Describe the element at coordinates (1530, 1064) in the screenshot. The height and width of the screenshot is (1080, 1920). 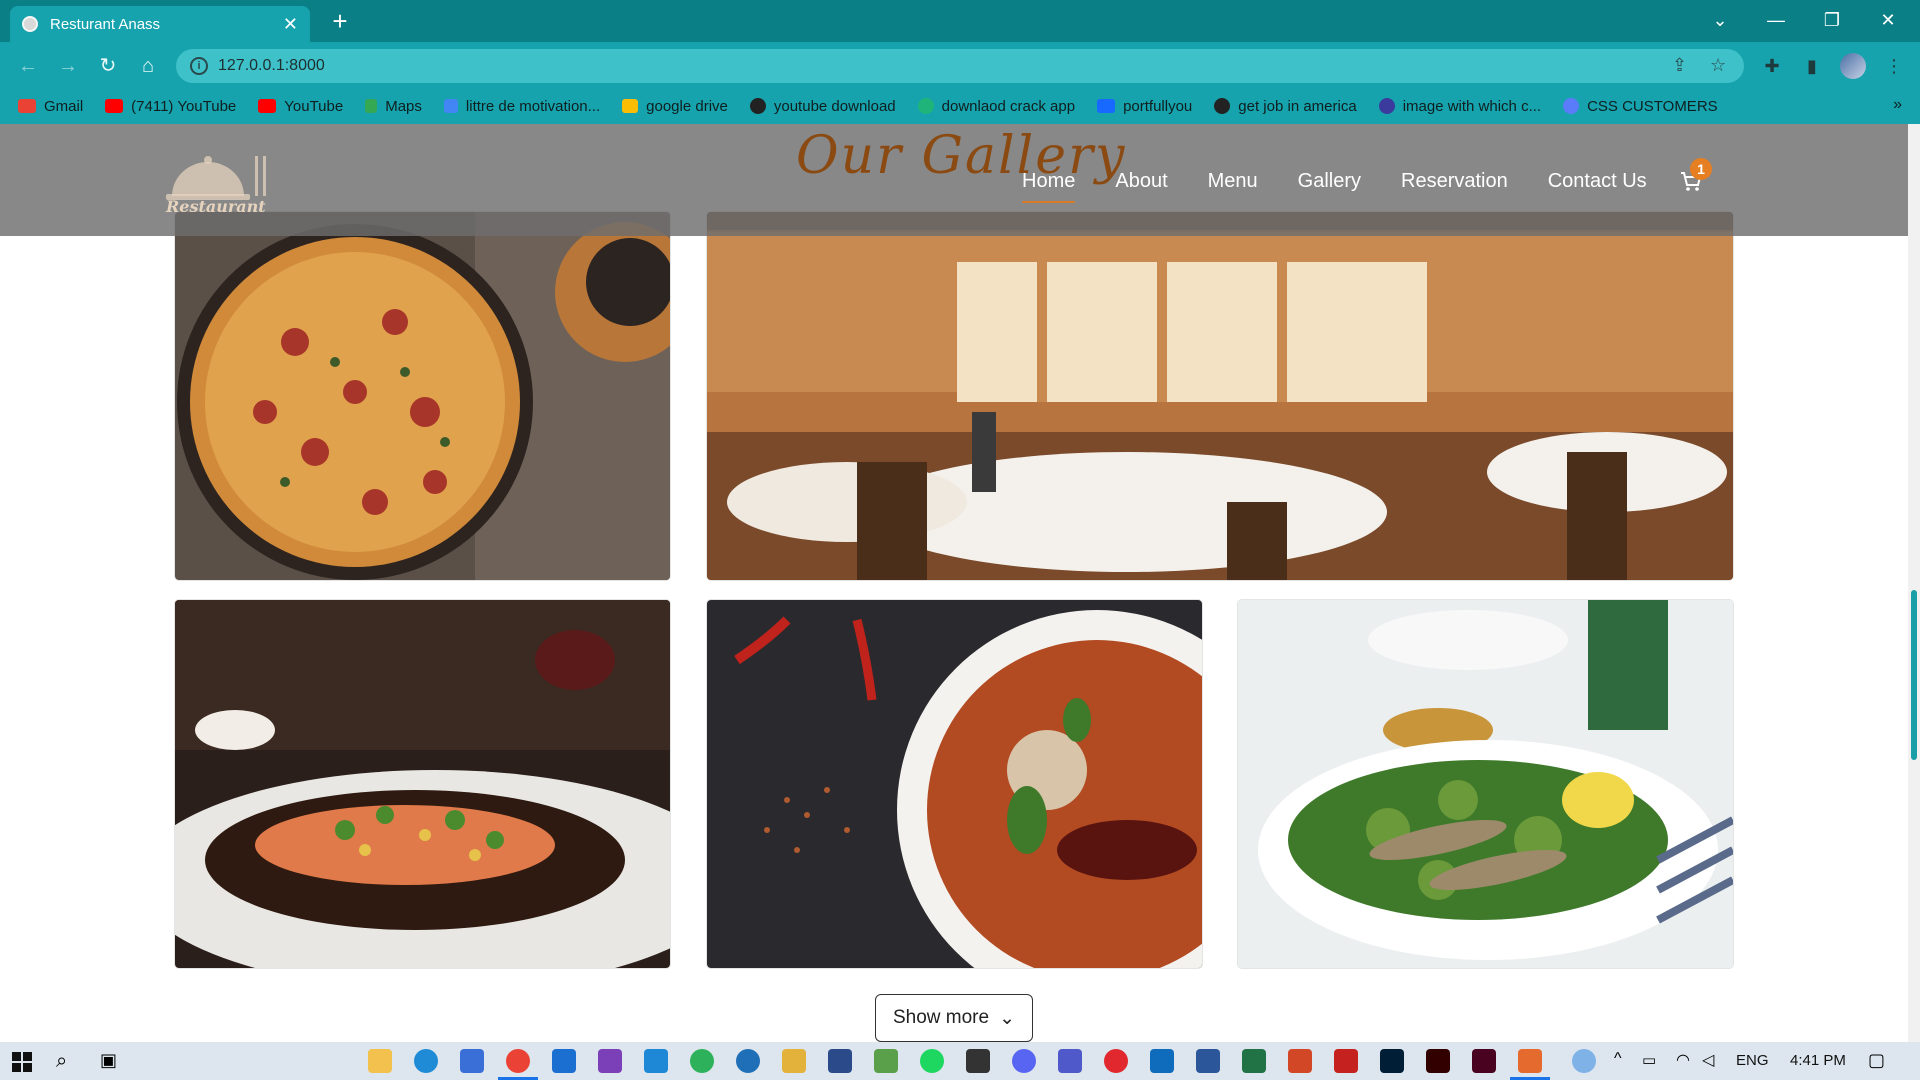
I see `xampp-icon` at that location.